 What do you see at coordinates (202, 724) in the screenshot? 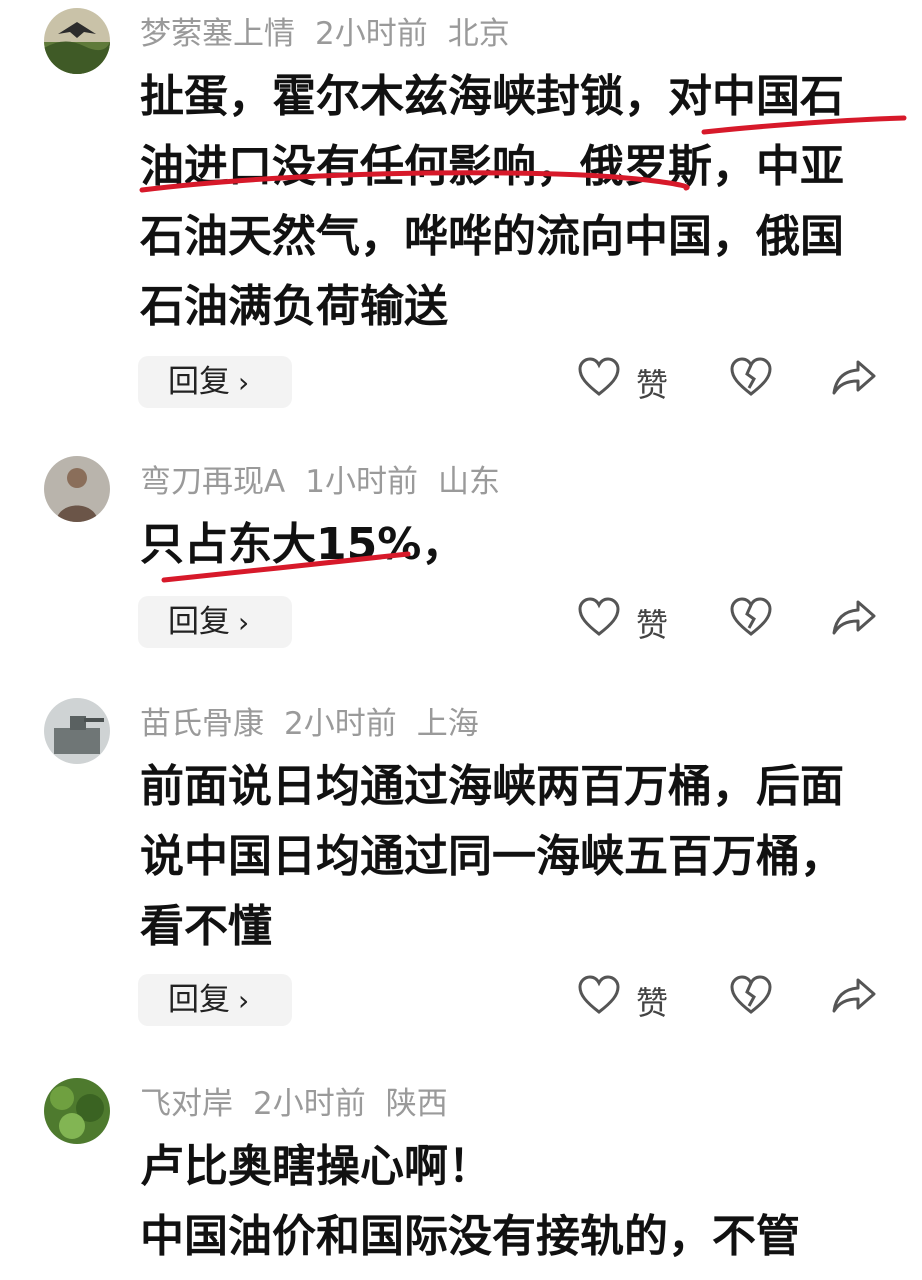
I see `username: 苗氏骨康` at bounding box center [202, 724].